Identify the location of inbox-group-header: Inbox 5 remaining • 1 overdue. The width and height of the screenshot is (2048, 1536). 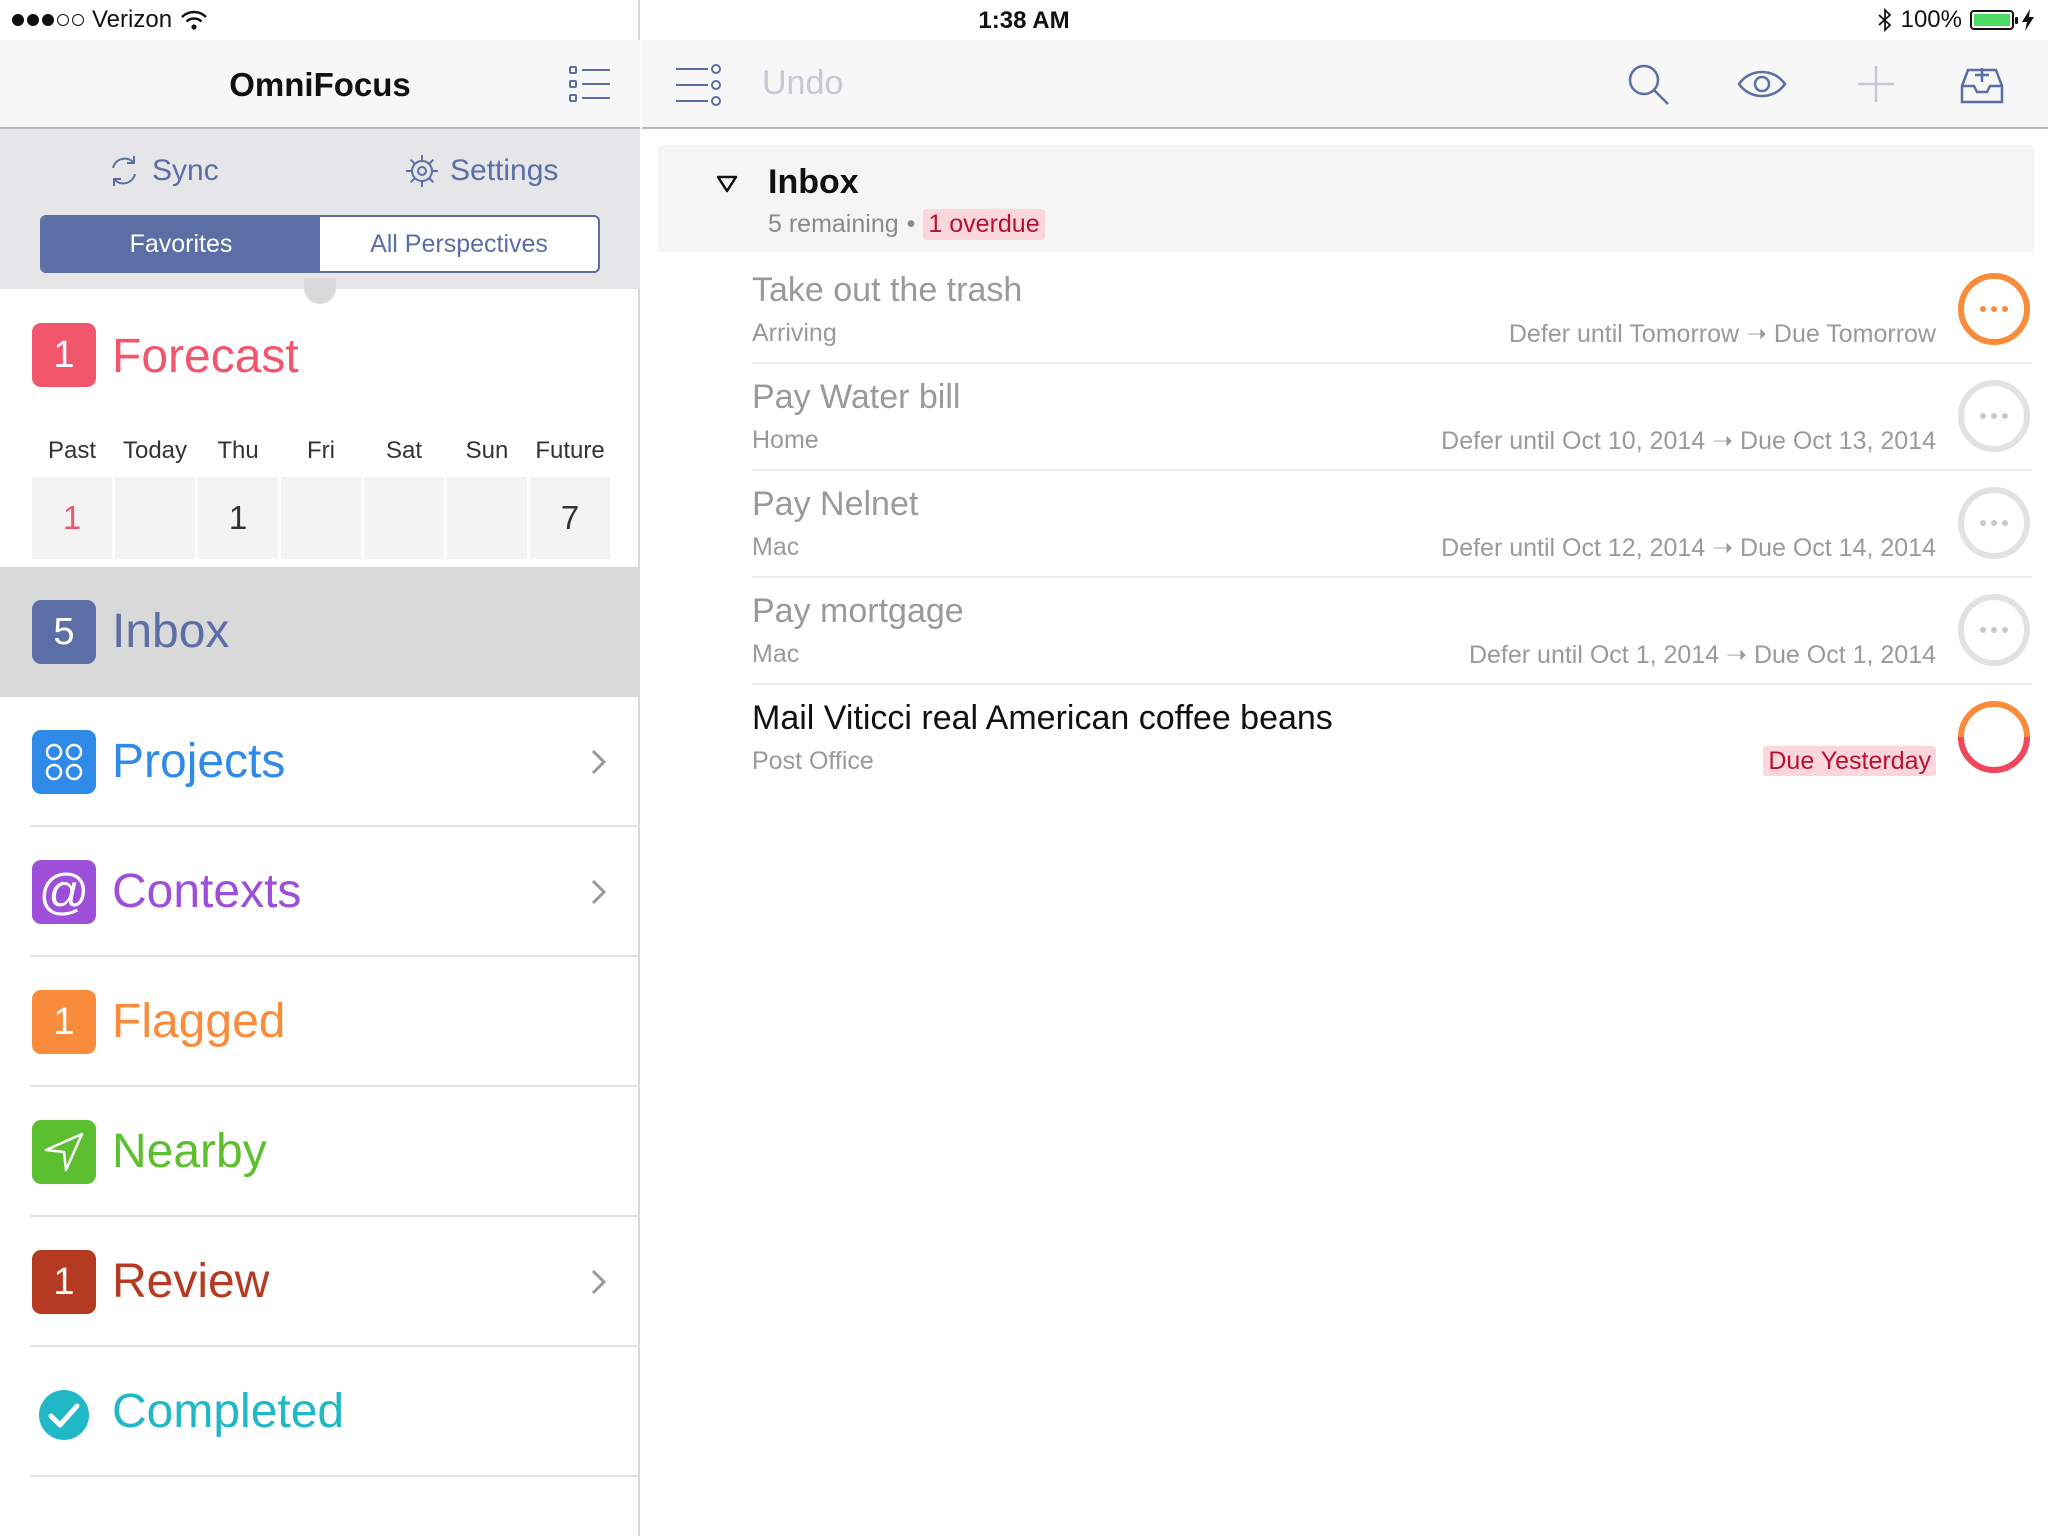
(1346, 198).